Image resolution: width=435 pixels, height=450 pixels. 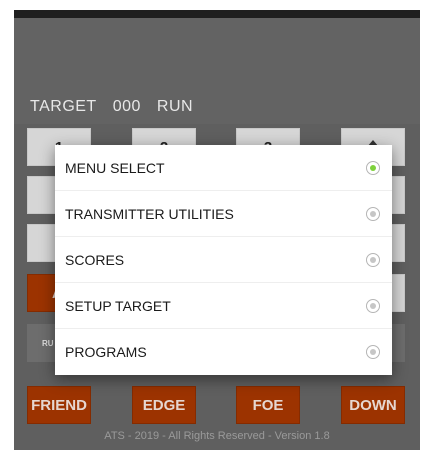 I want to click on down-button: DOWN, so click(x=373, y=405).